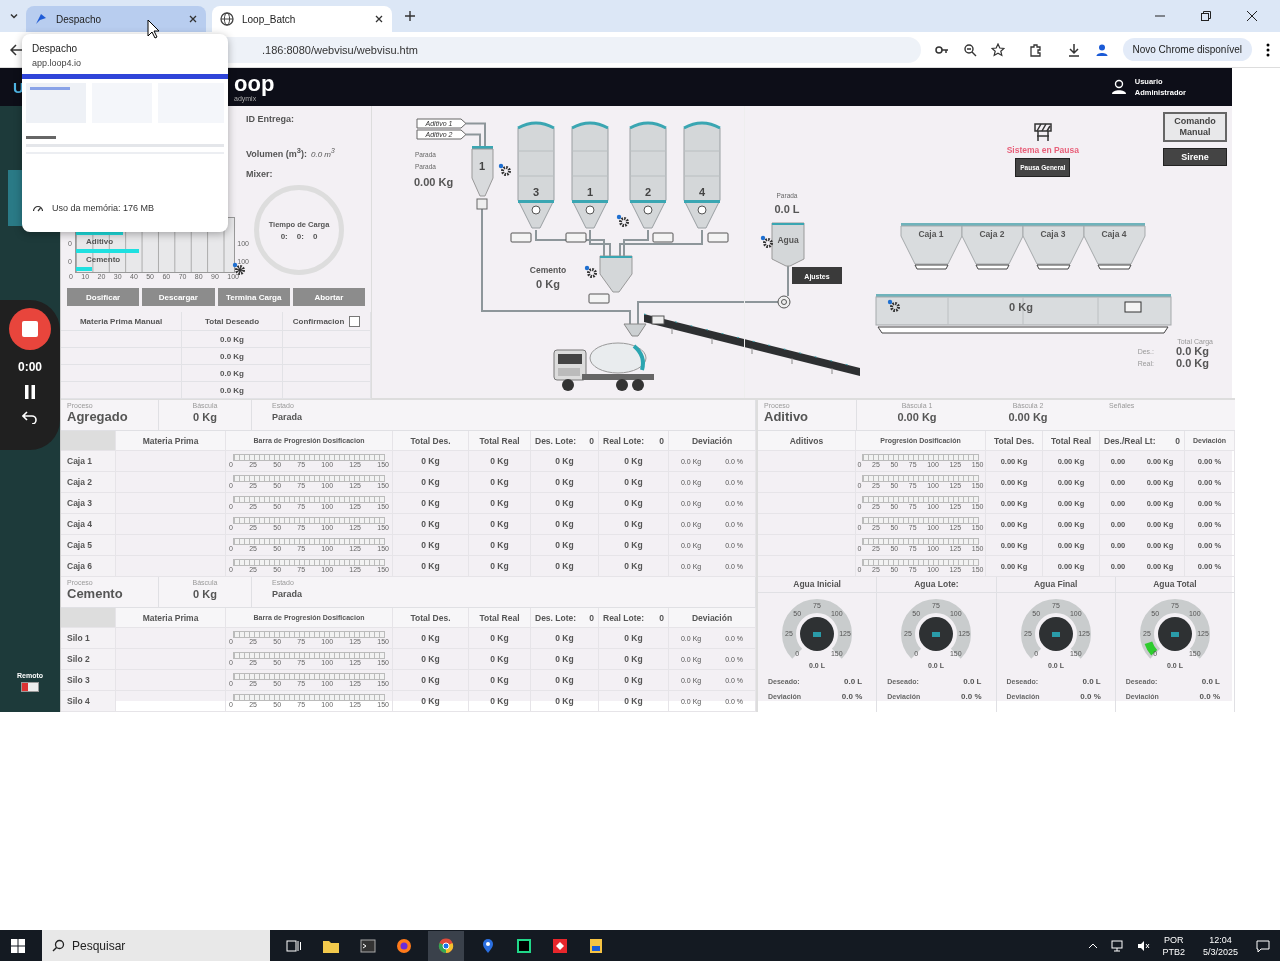 This screenshot has height=961, width=1280. What do you see at coordinates (30, 367) in the screenshot?
I see `recording-time: 0:00` at bounding box center [30, 367].